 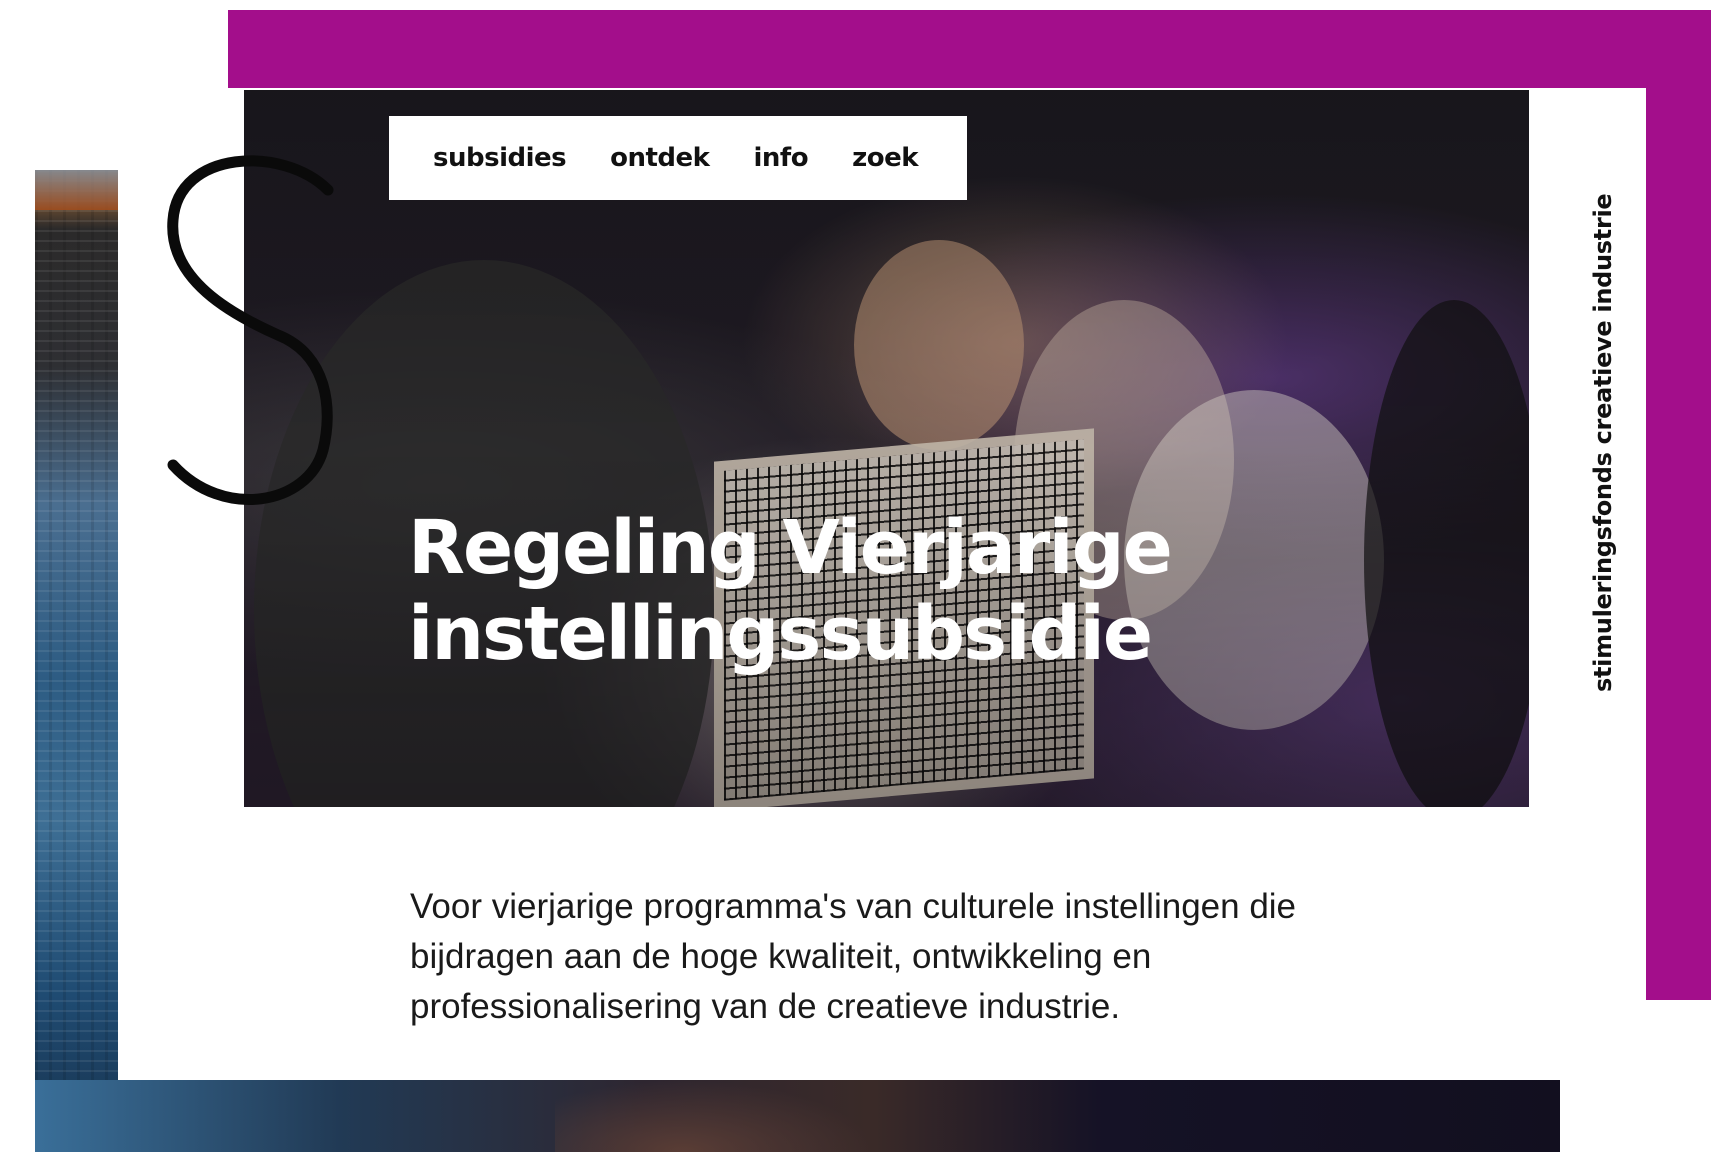 What do you see at coordinates (969, 49) in the screenshot?
I see `accent-frame-top` at bounding box center [969, 49].